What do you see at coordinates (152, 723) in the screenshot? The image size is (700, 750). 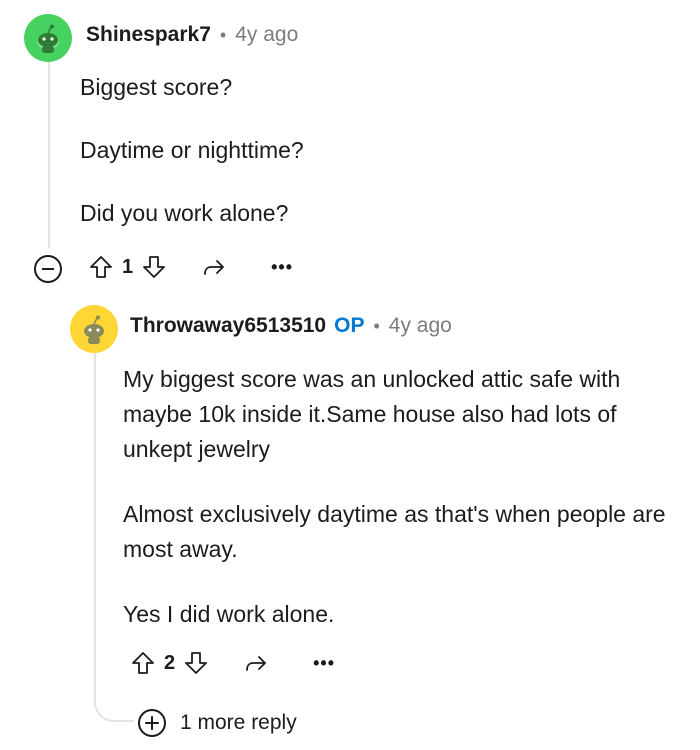 I see `plus-icon` at bounding box center [152, 723].